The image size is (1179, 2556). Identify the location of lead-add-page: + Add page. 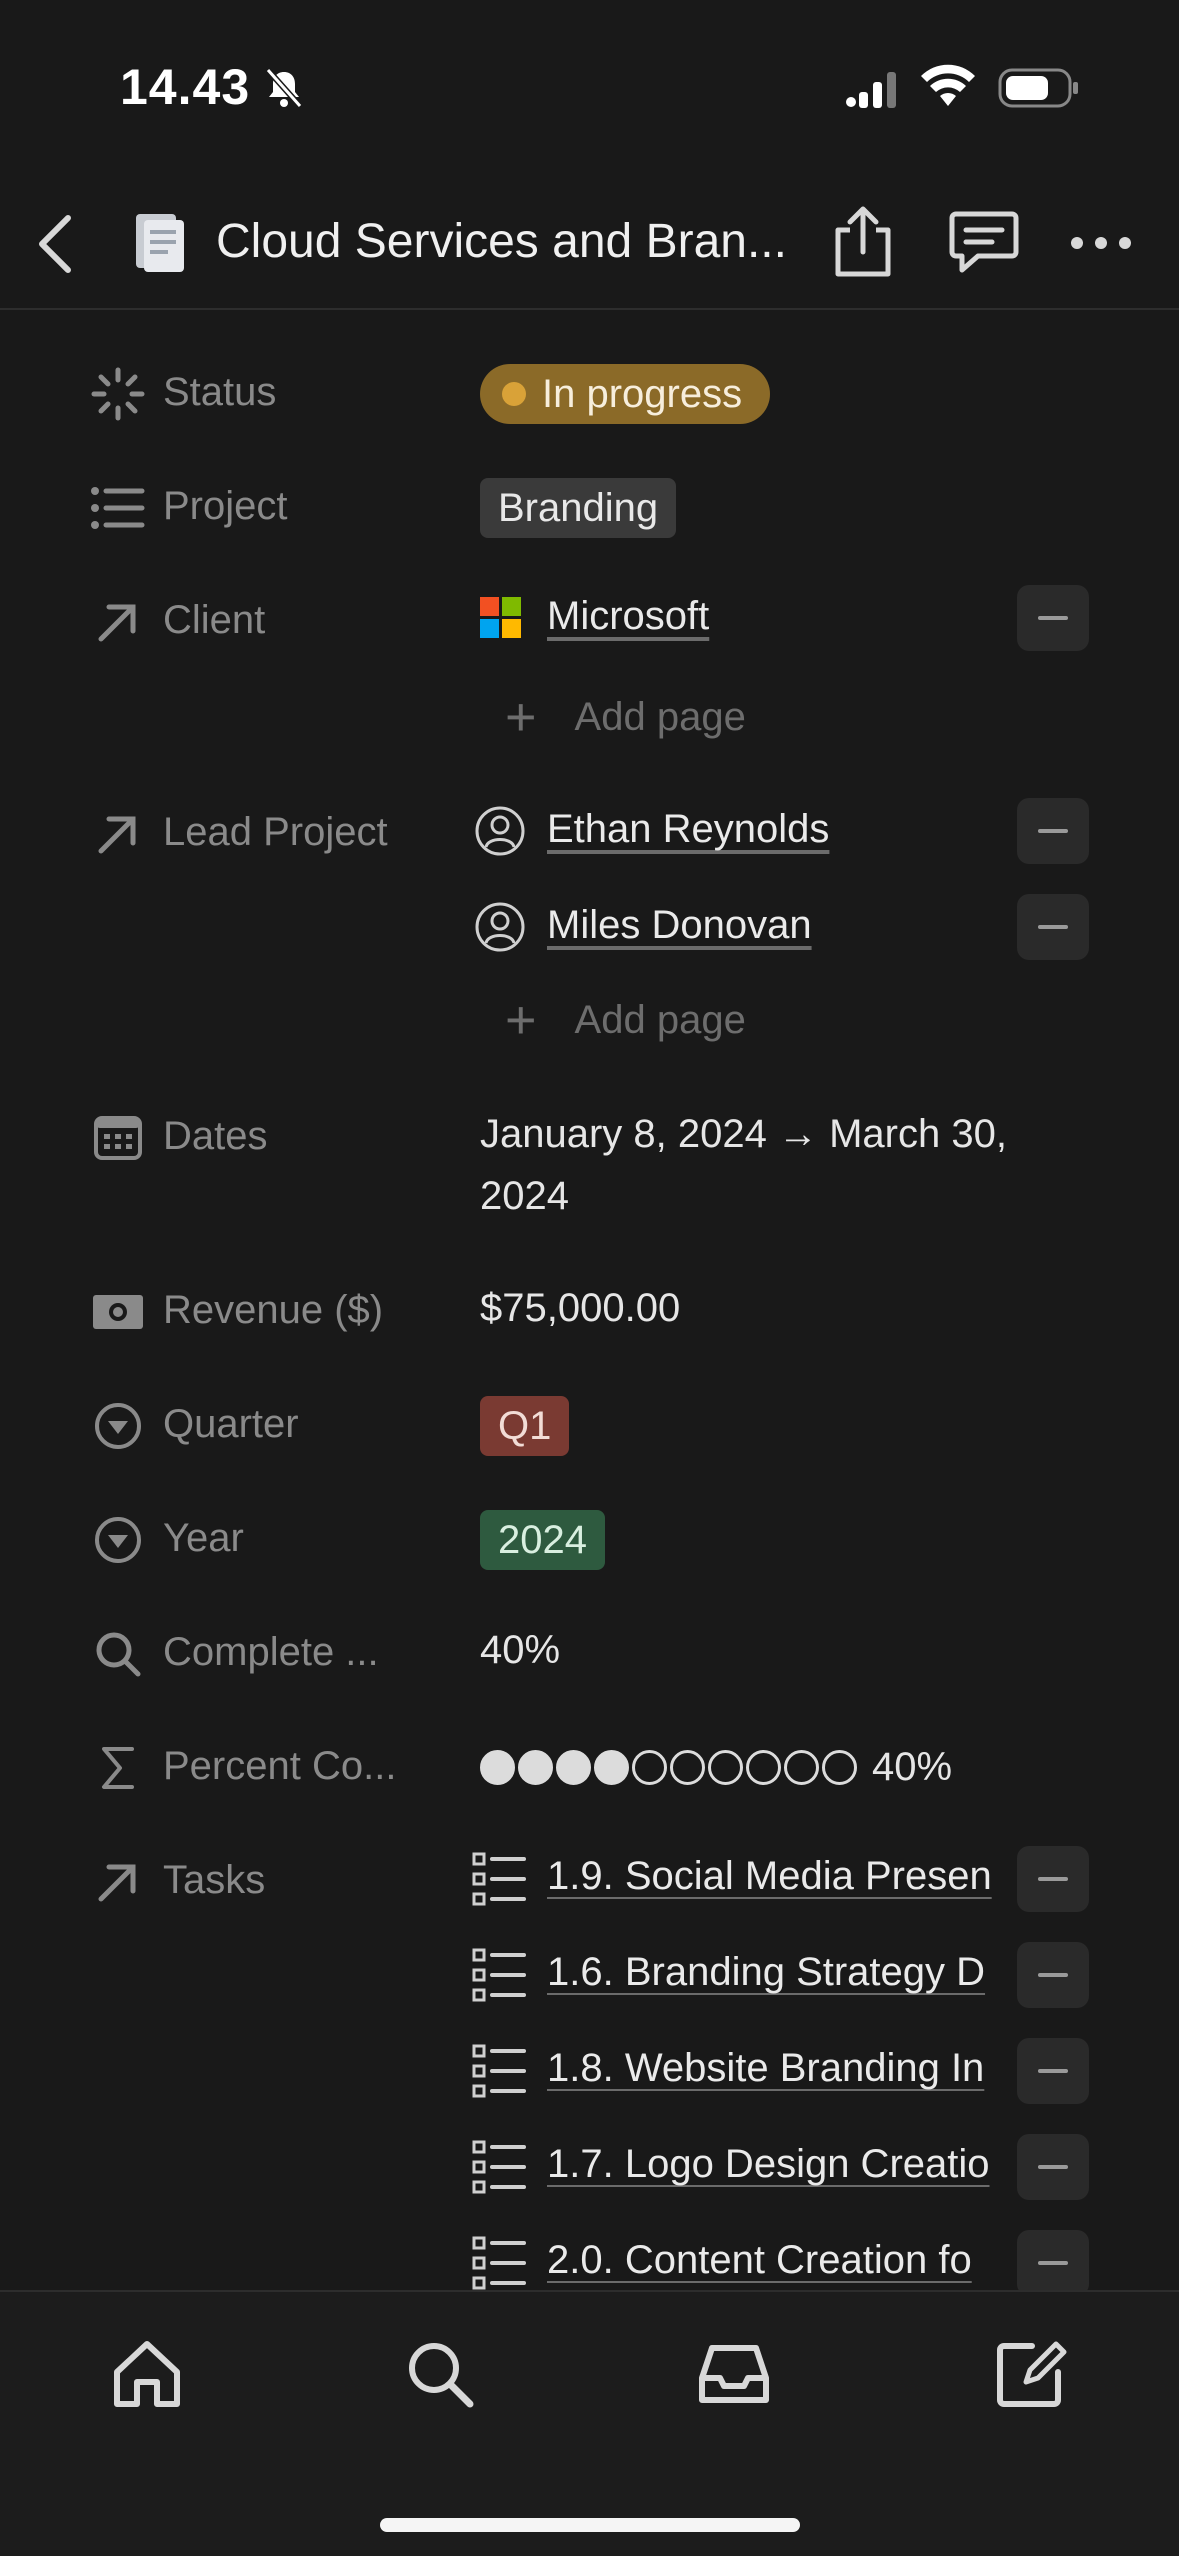
(625, 1020).